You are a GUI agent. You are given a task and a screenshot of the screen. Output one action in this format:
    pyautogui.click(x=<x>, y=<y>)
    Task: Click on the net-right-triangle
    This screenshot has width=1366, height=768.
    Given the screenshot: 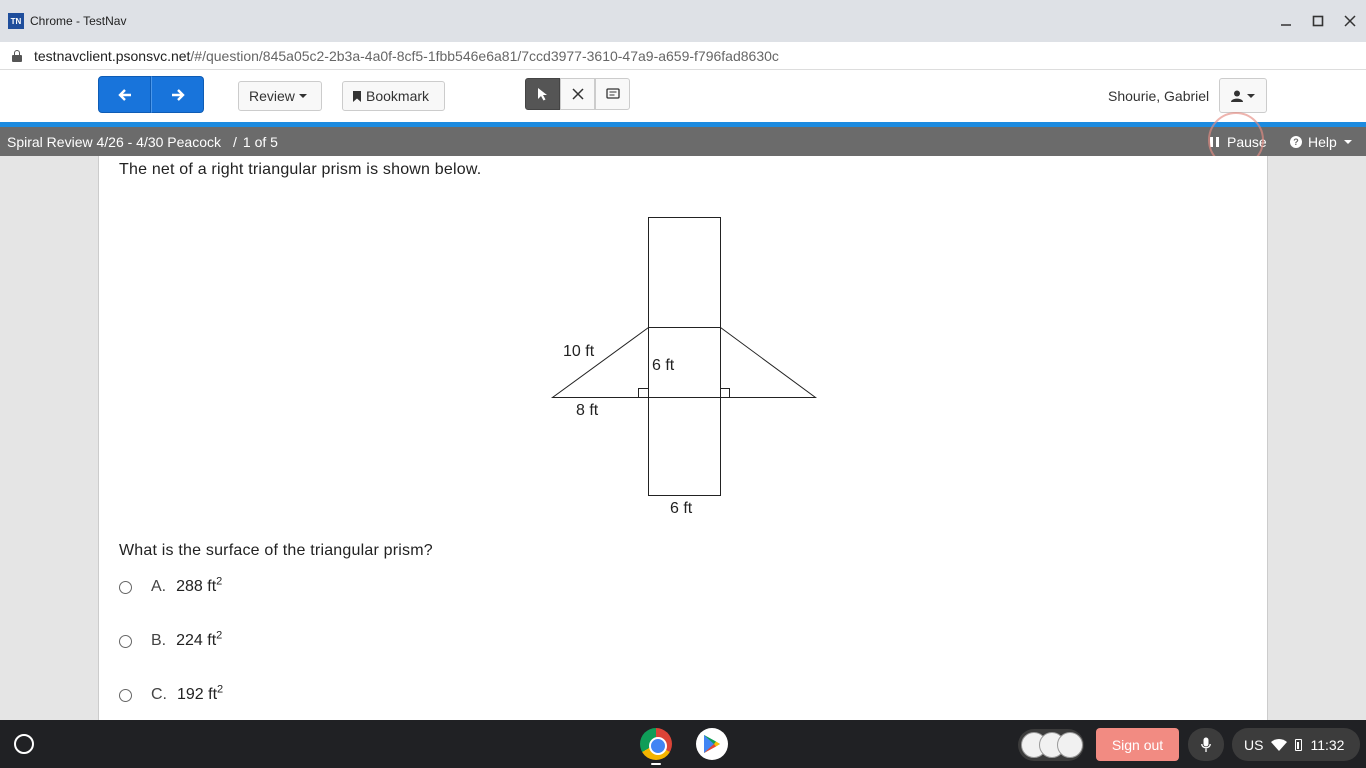 What is the action you would take?
    pyautogui.click(x=769, y=362)
    